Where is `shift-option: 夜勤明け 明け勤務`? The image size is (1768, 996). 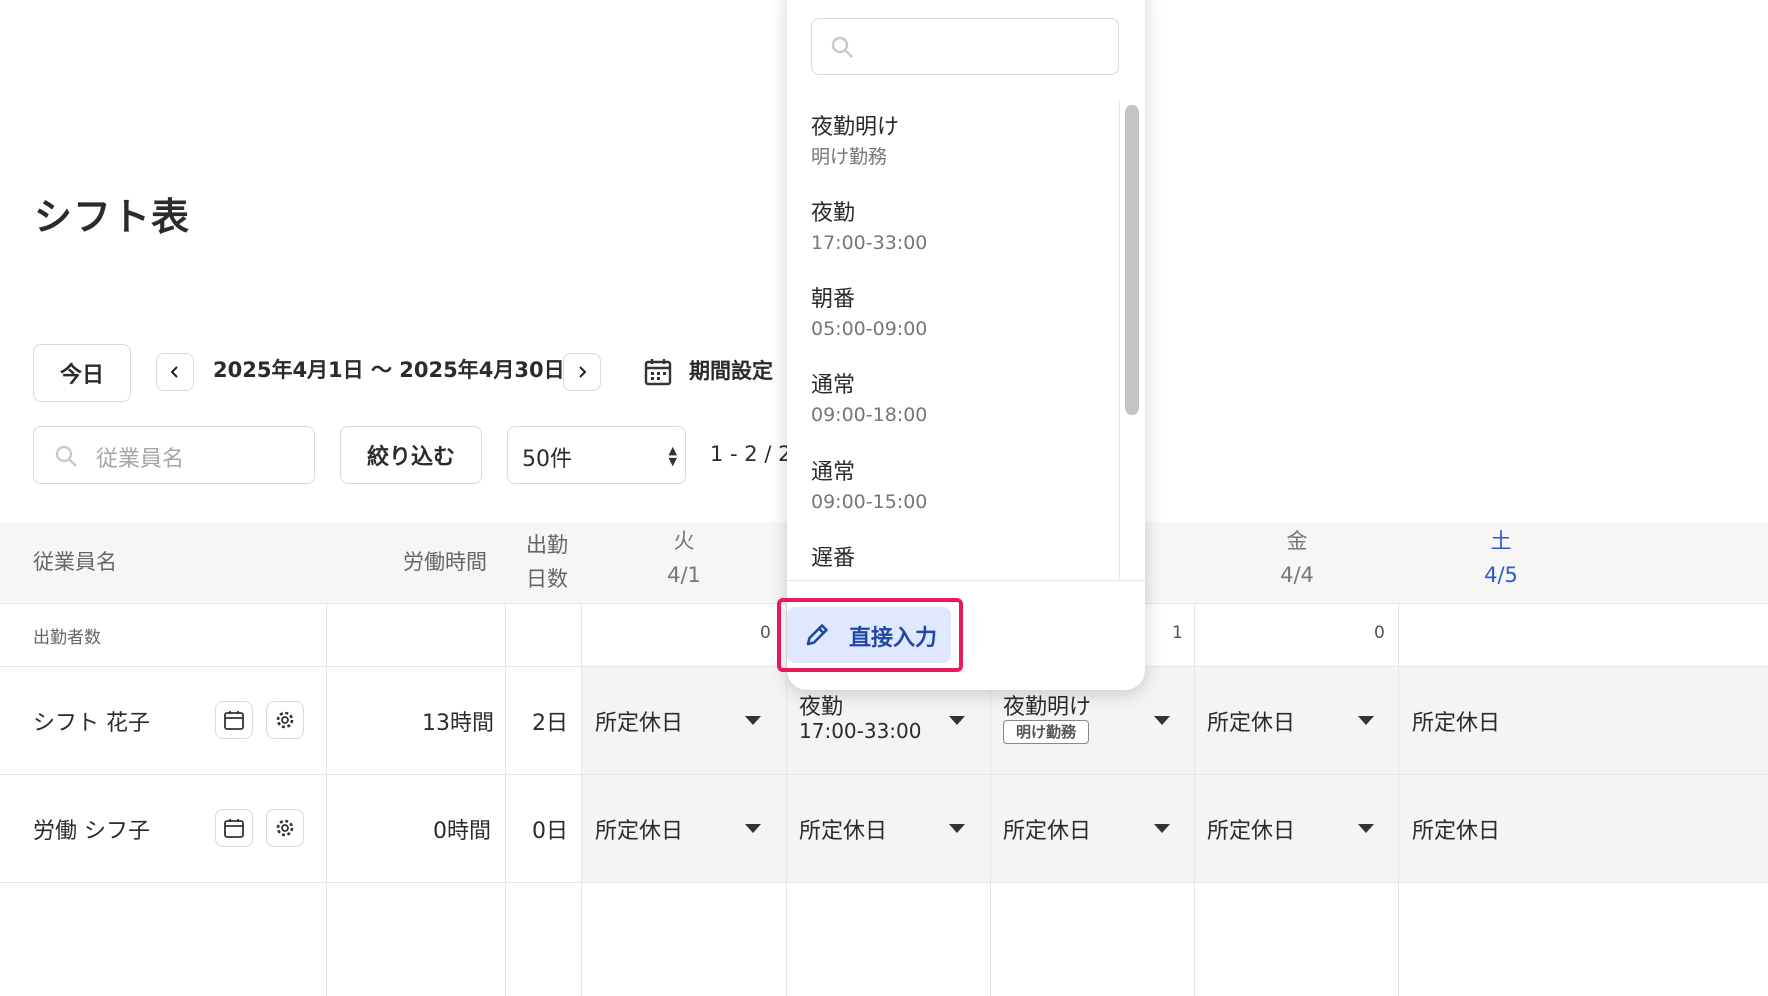
shift-option: 夜勤明け 明け勤務 is located at coordinates (855, 142).